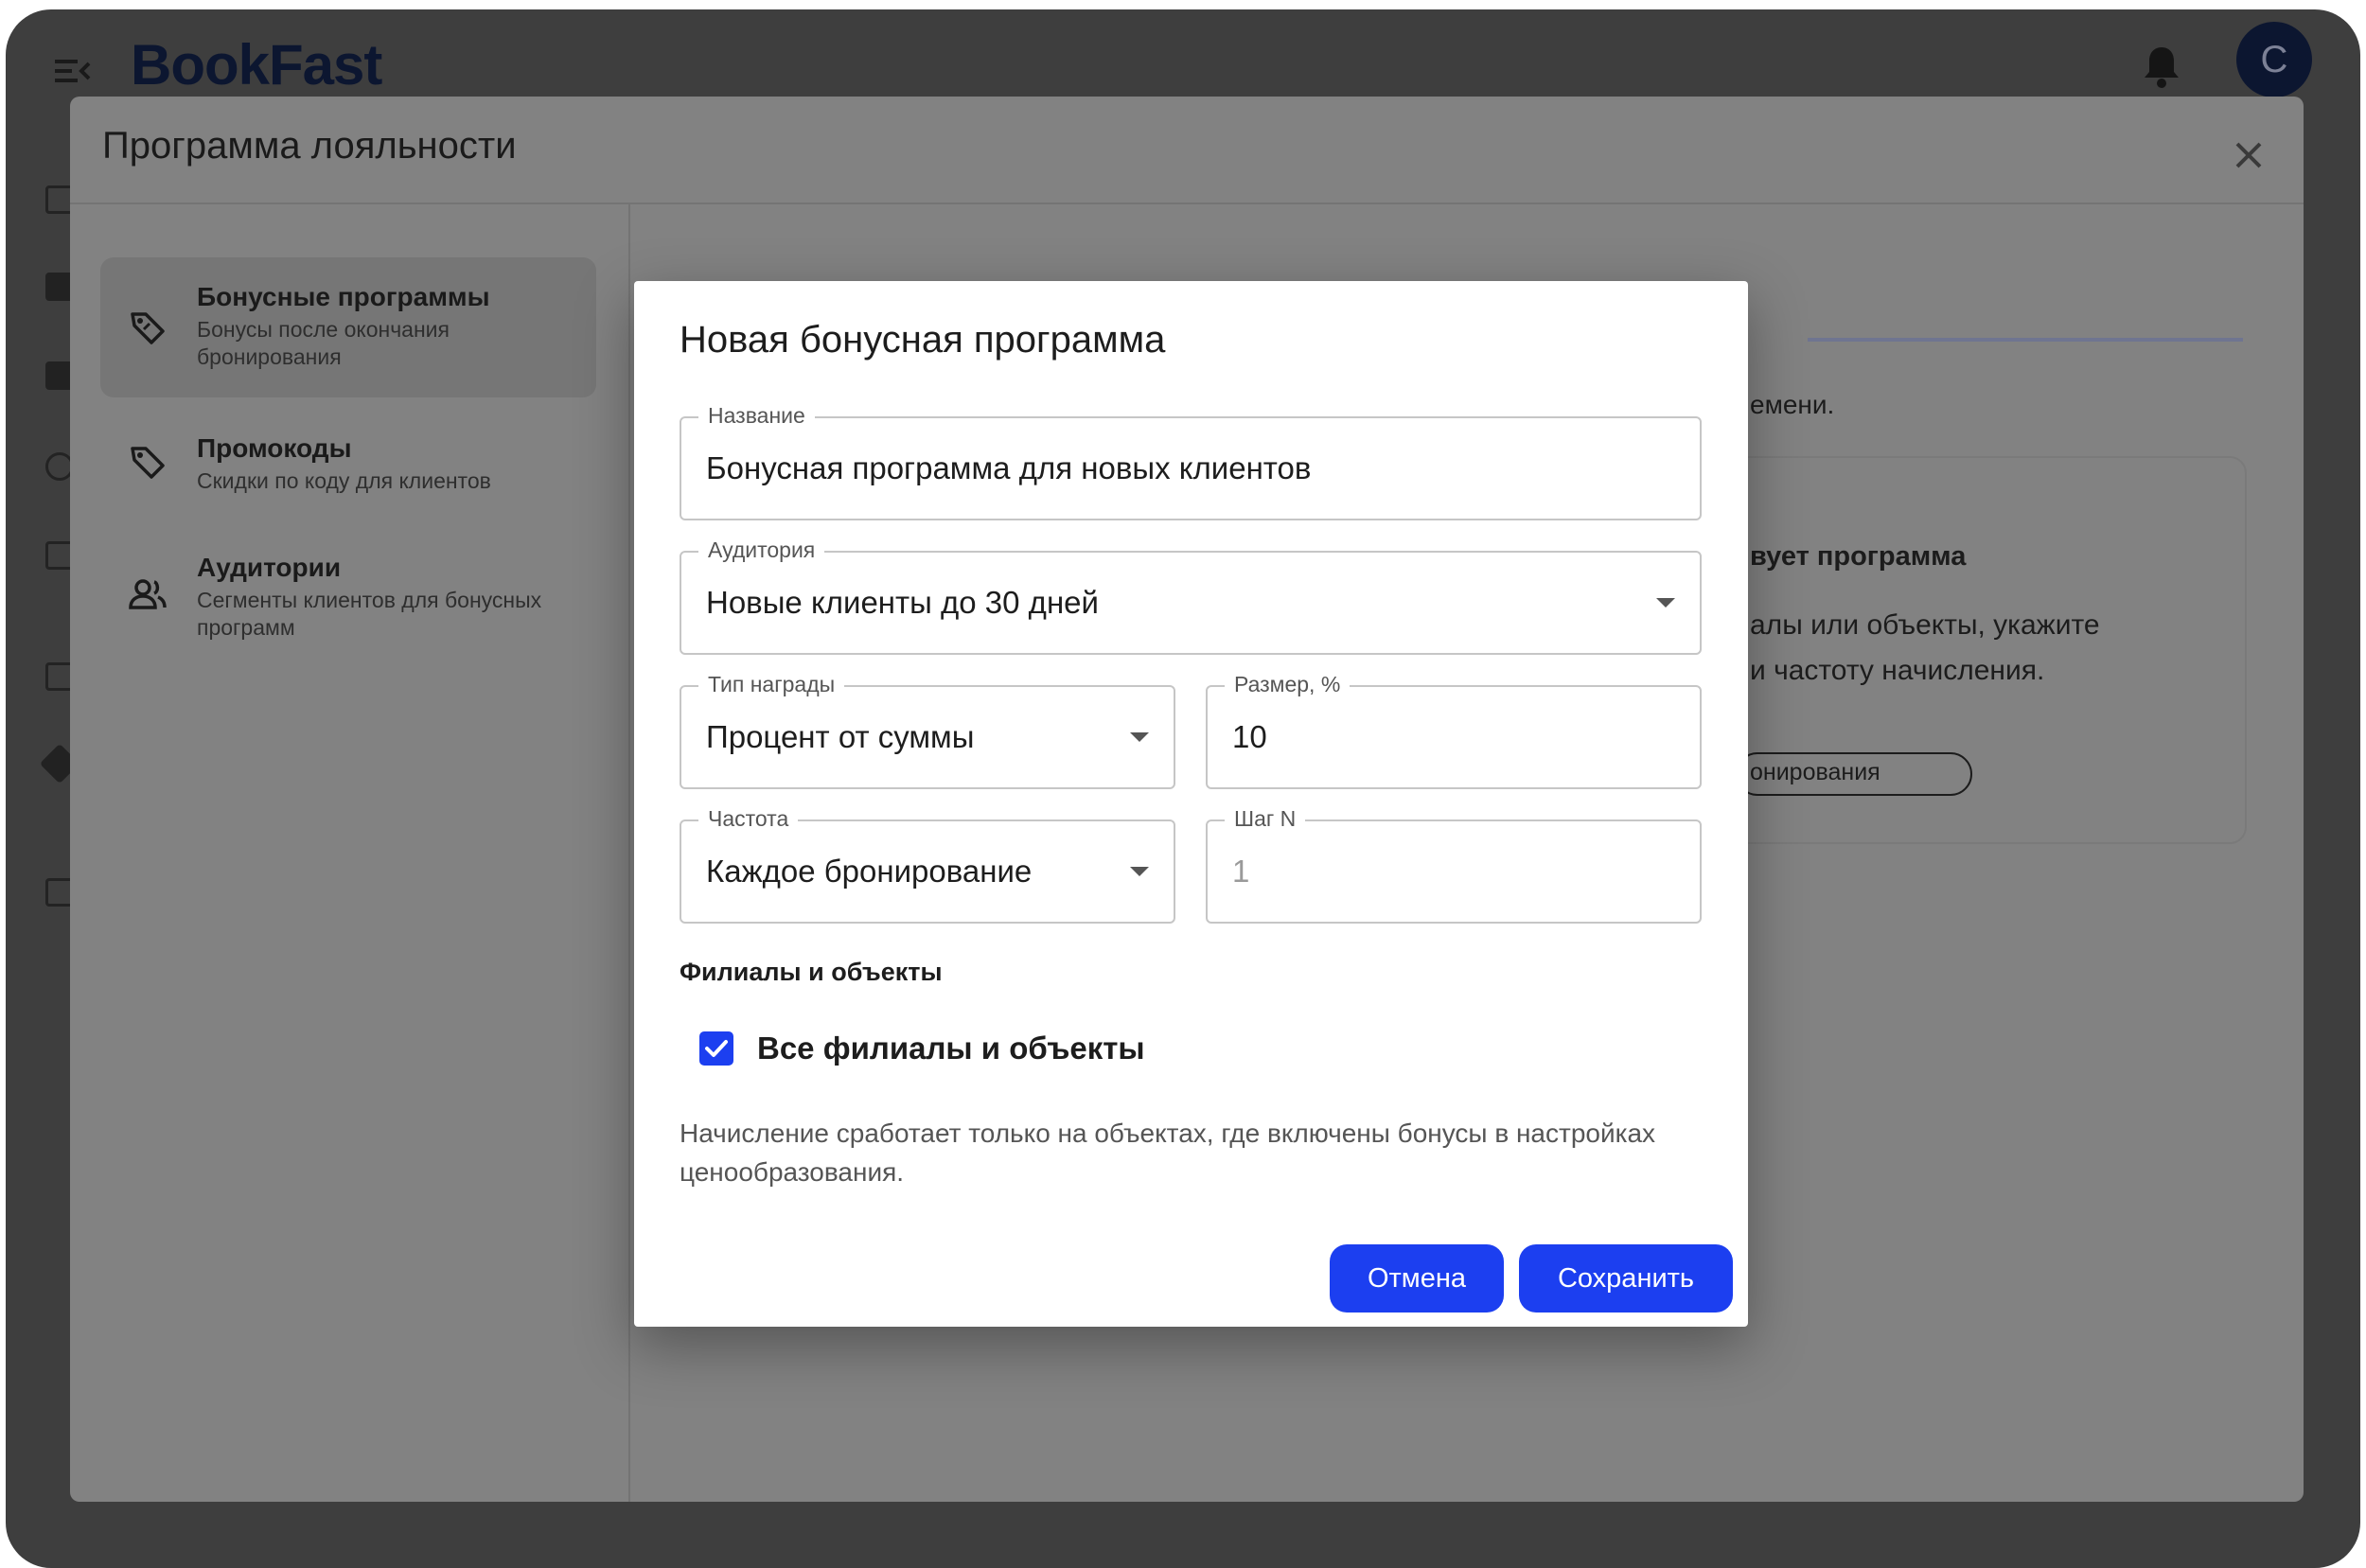 The image size is (2366, 1568). What do you see at coordinates (840, 736) in the screenshot?
I see `reward-type-select-value: Процент от суммы` at bounding box center [840, 736].